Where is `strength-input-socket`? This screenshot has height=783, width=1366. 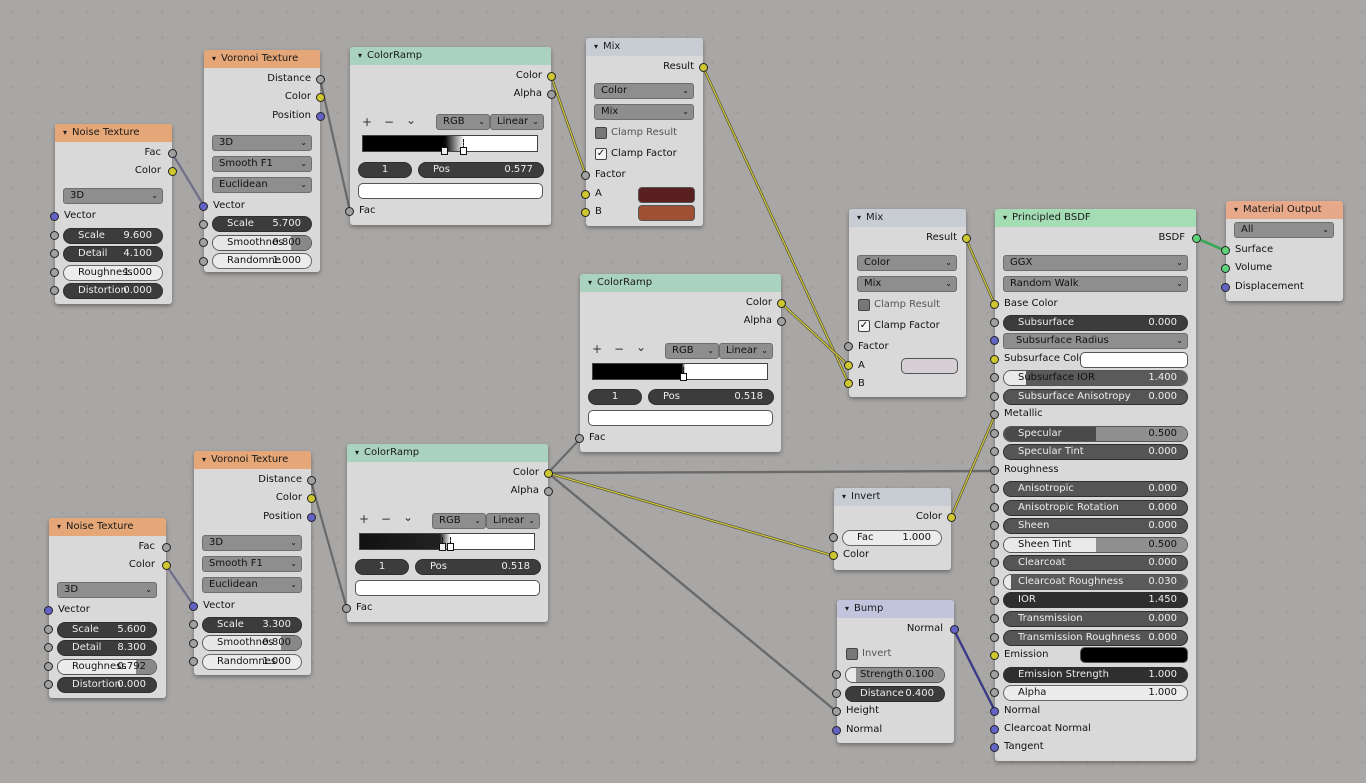
strength-input-socket is located at coordinates (836, 674).